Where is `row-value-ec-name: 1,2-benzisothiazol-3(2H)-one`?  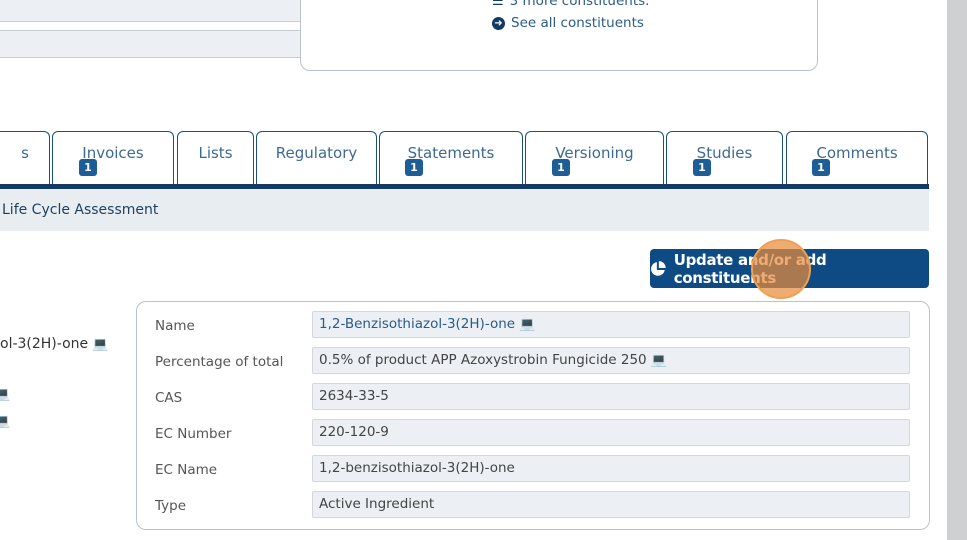 row-value-ec-name: 1,2-benzisothiazol-3(2H)-one is located at coordinates (611, 468).